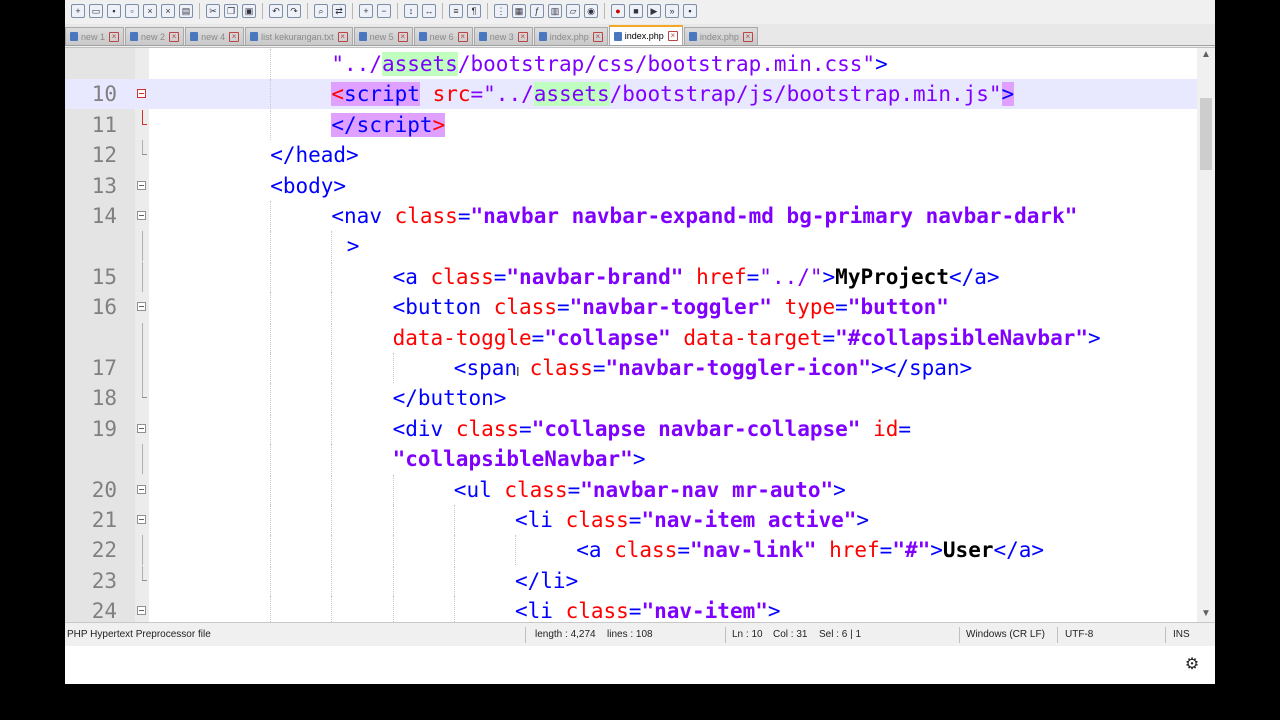 The width and height of the screenshot is (1280, 720). What do you see at coordinates (1079, 635) in the screenshot?
I see `status-encoding: UTF-8` at bounding box center [1079, 635].